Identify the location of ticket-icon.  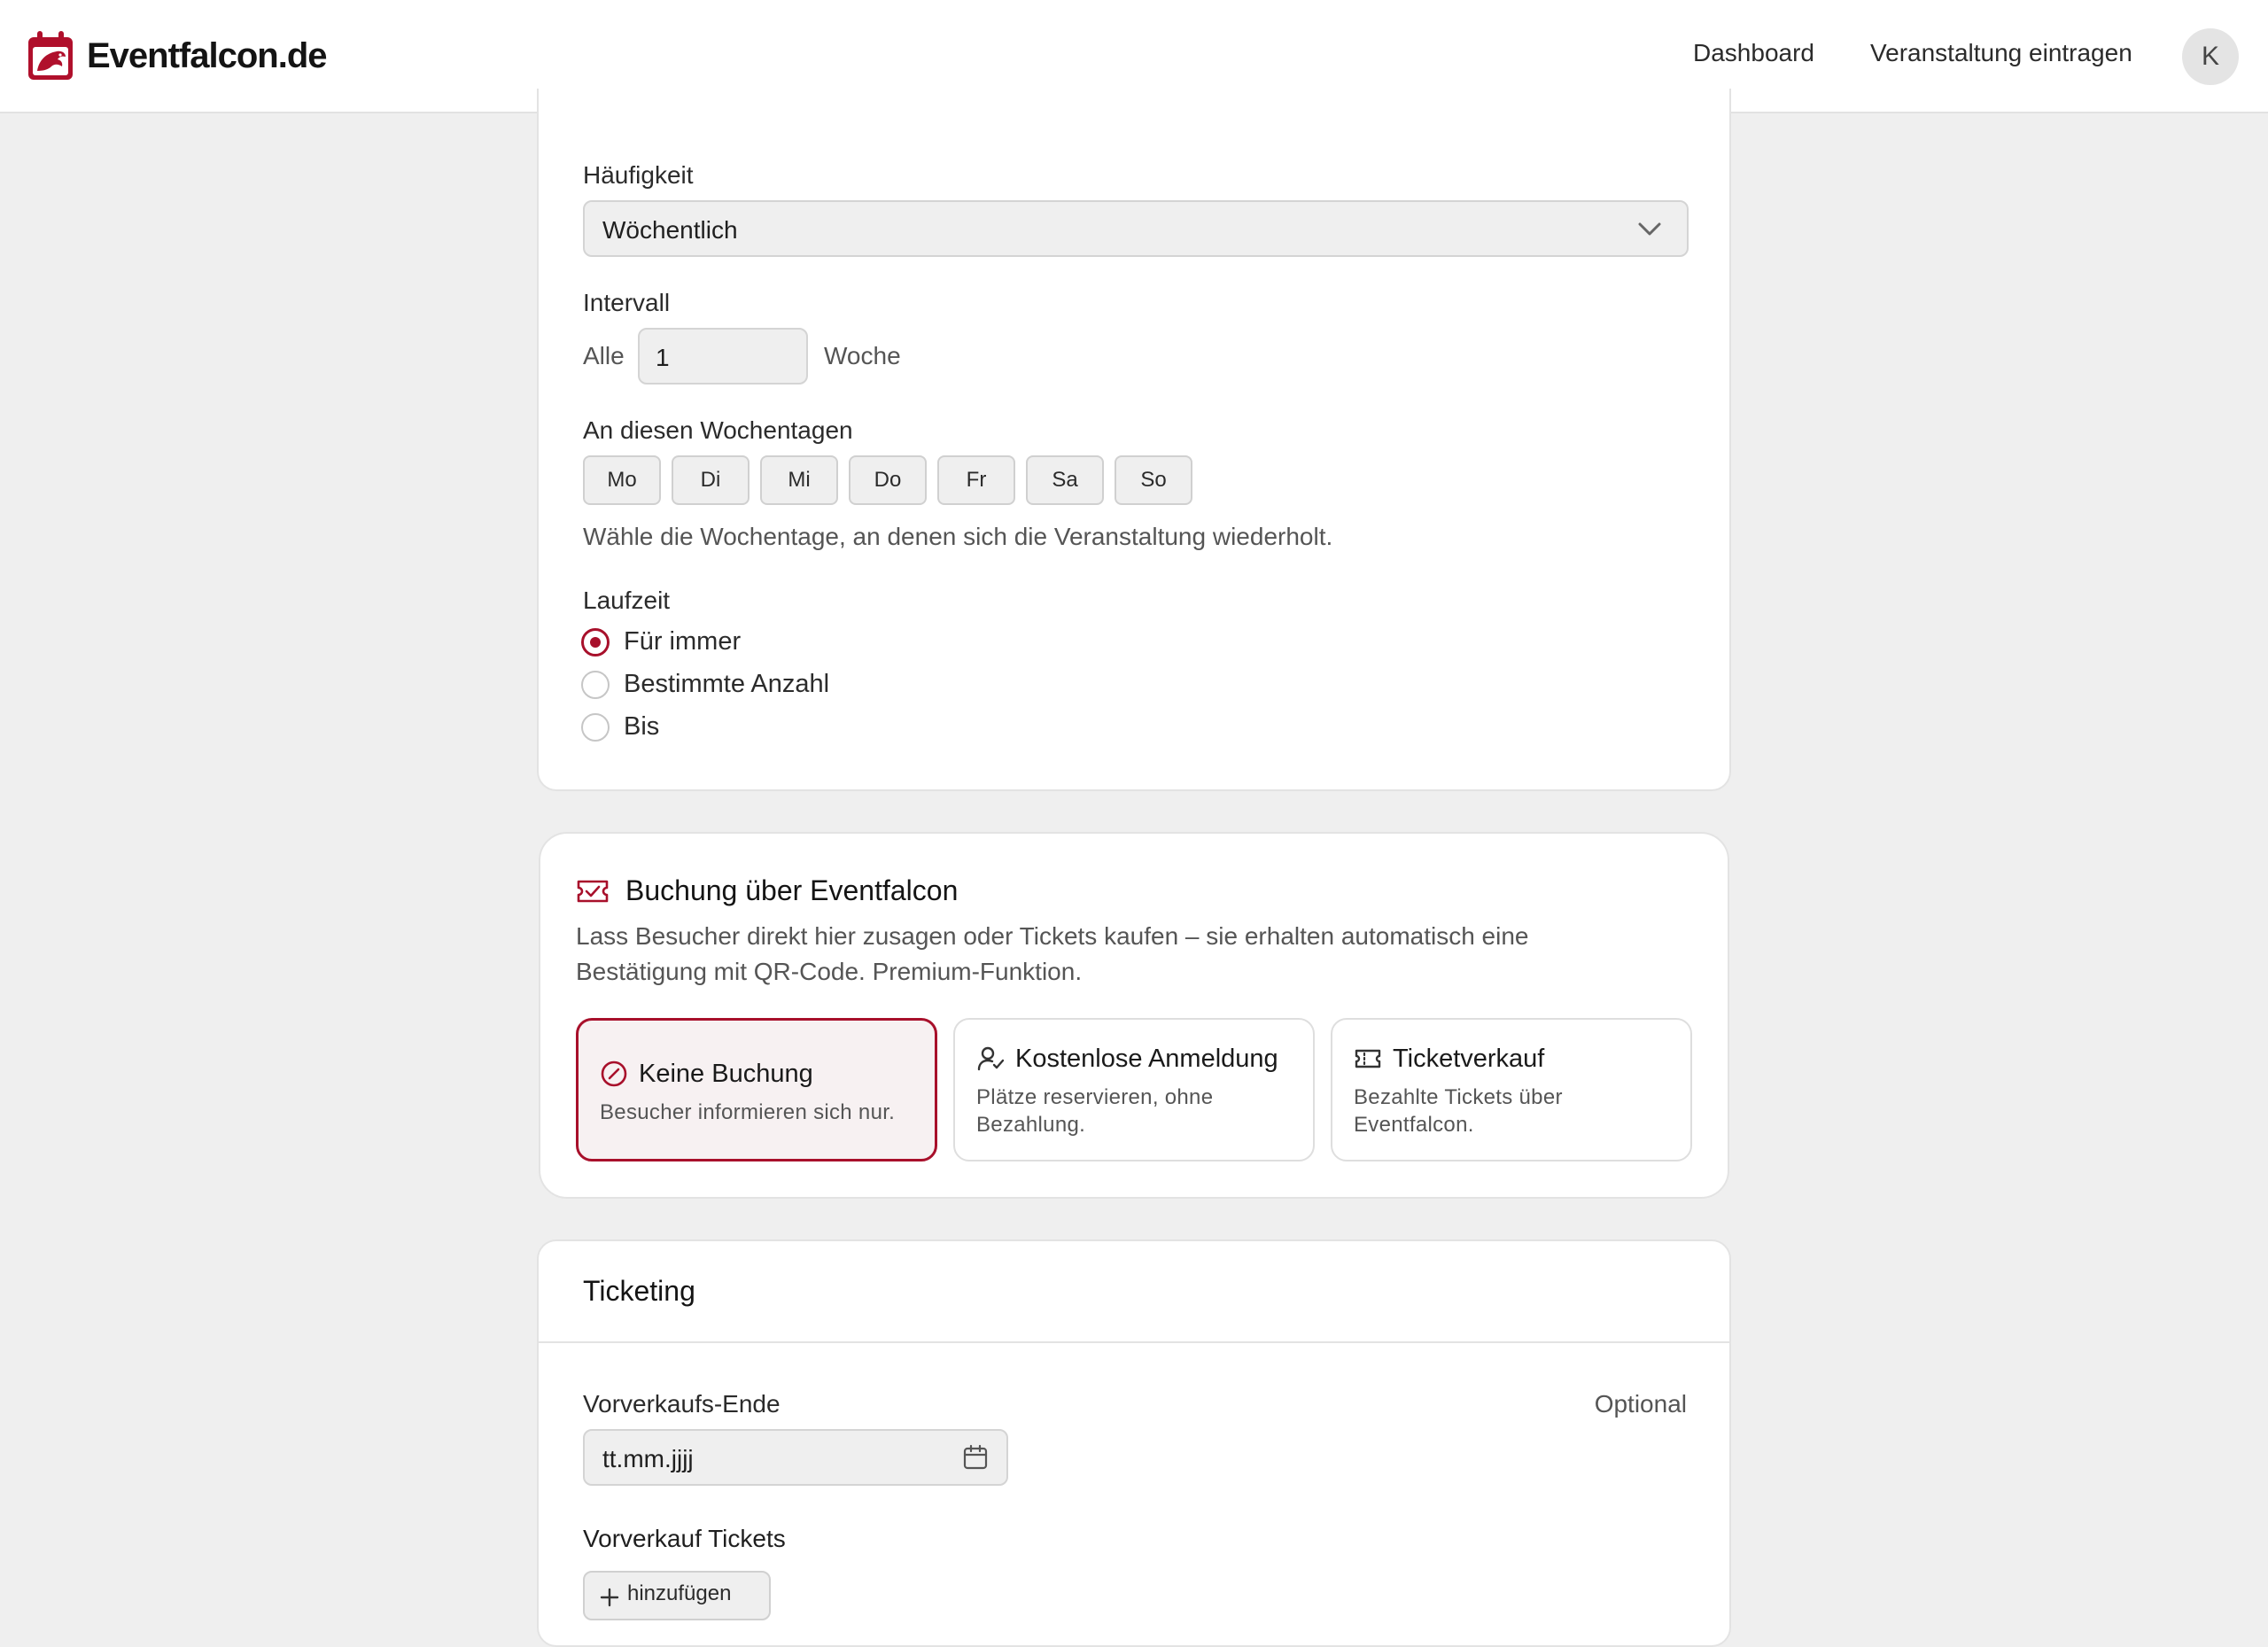
(1368, 1058).